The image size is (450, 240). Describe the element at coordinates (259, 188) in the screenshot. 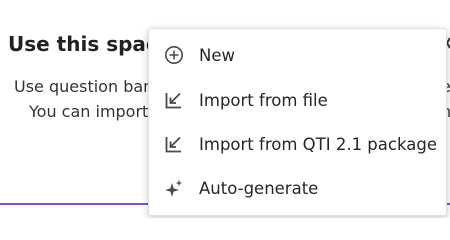

I see `menu-item-label: Auto-generate` at that location.